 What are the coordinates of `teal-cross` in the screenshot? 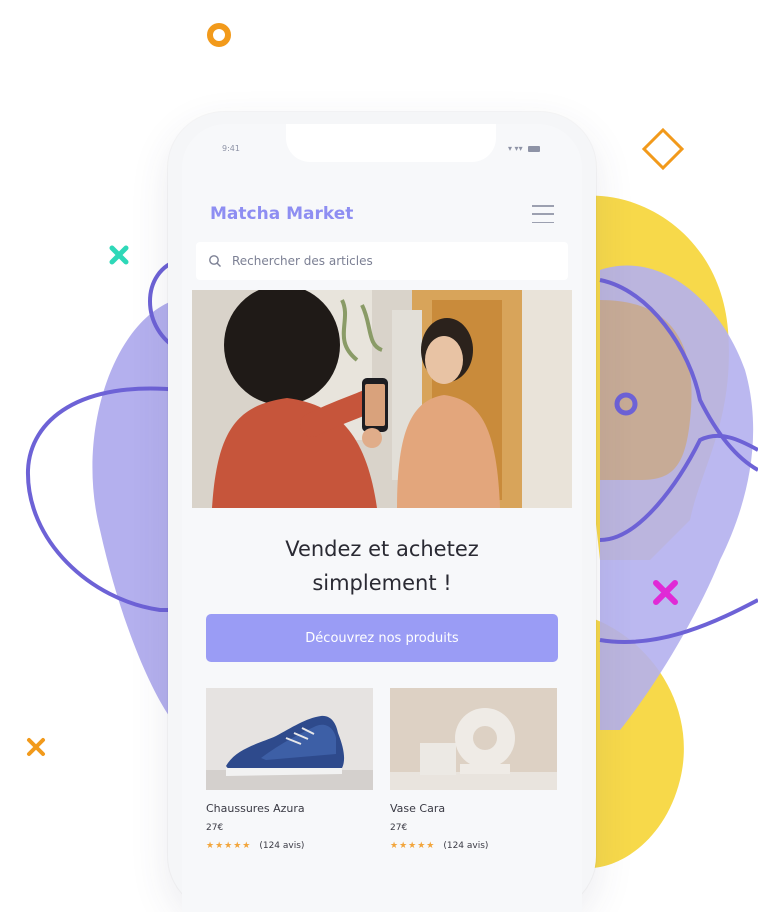 It's located at (119, 255).